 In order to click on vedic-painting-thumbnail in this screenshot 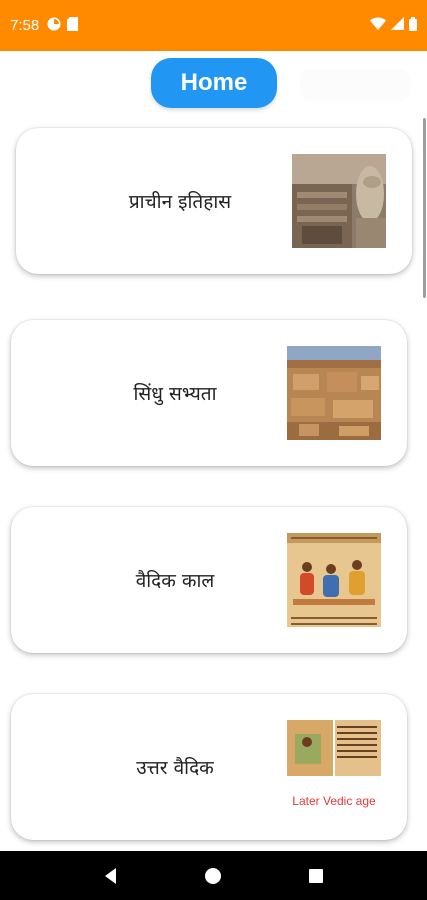, I will do `click(334, 580)`.